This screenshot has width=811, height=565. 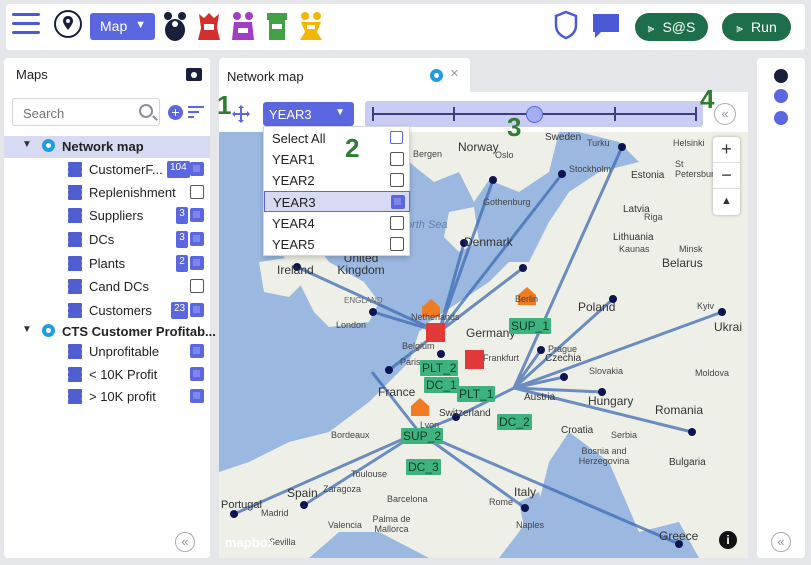 What do you see at coordinates (182, 263) in the screenshot?
I see `count-badge: 2` at bounding box center [182, 263].